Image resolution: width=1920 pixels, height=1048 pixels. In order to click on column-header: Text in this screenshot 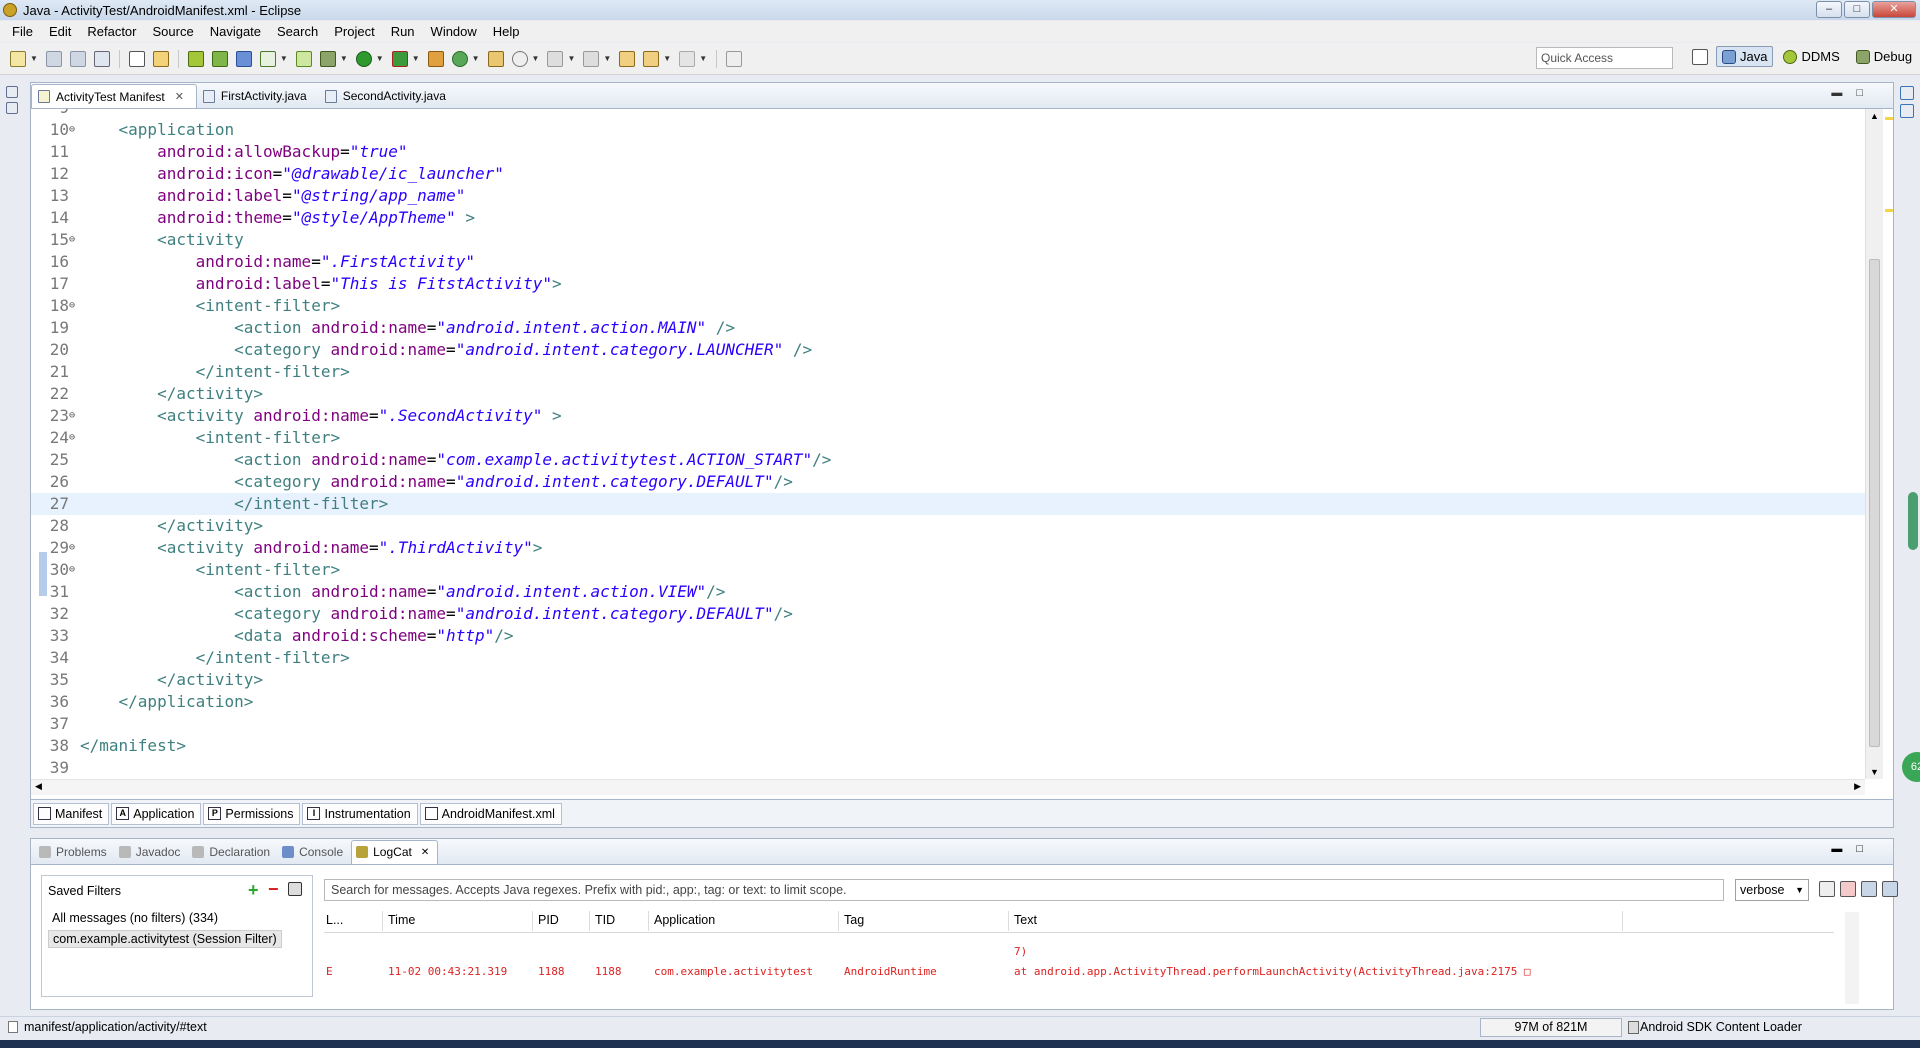, I will do `click(1025, 920)`.